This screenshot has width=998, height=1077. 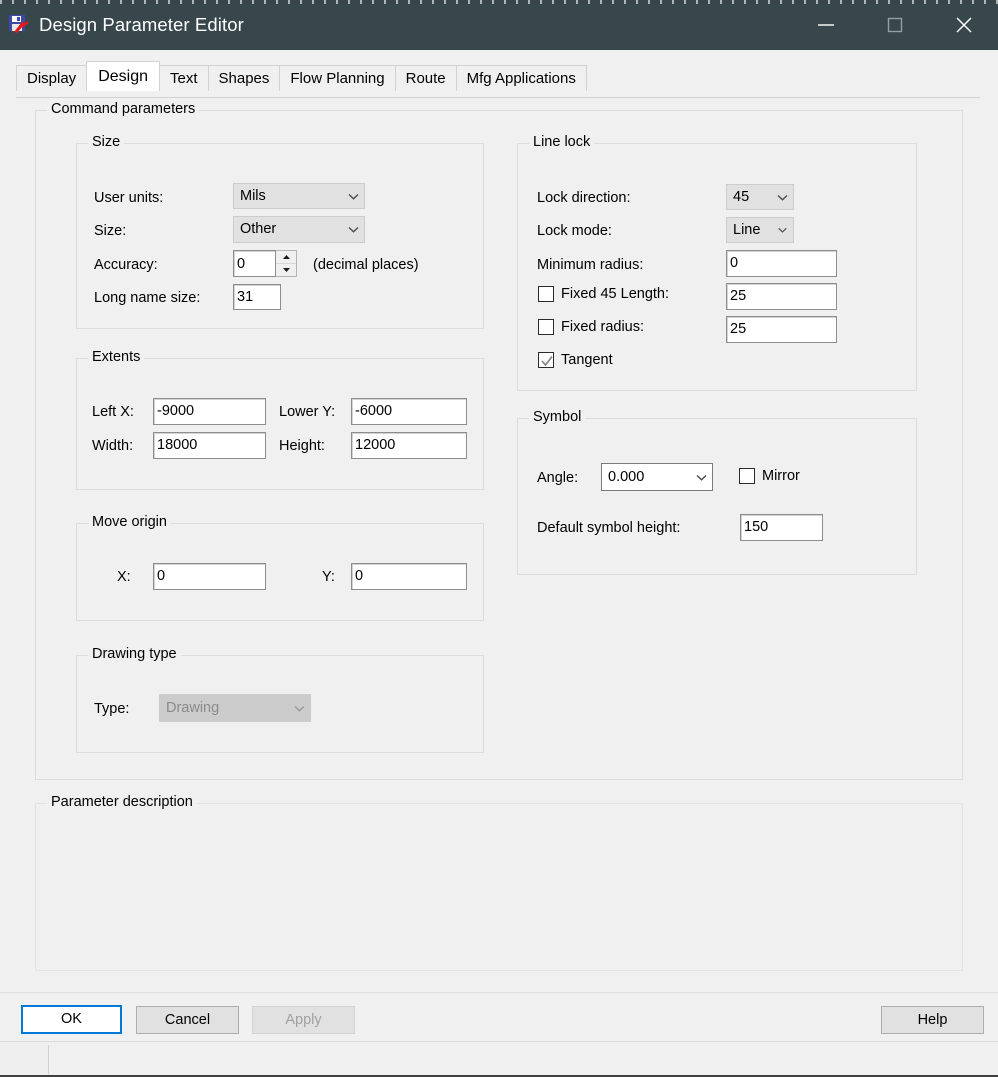 I want to click on move-origin-y-value: 0, so click(x=359, y=576).